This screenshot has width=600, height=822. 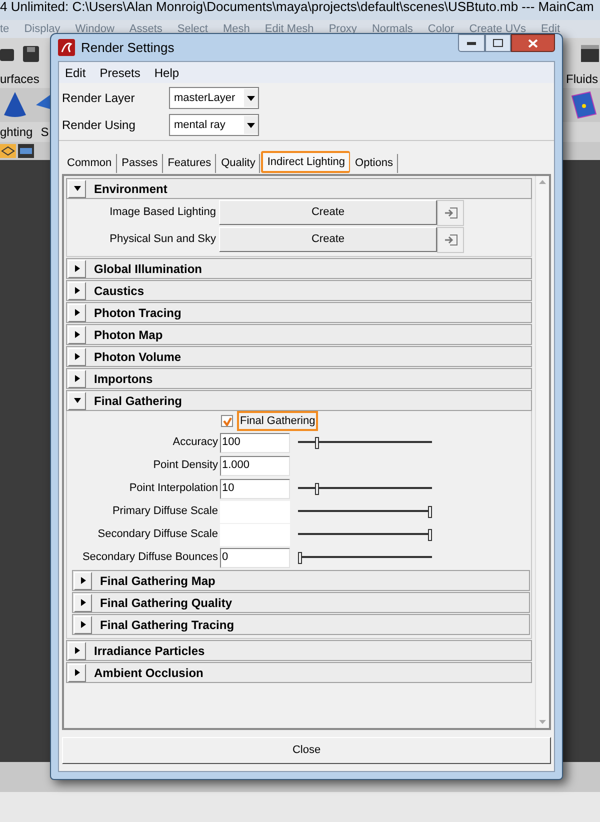 I want to click on clapper-icon, so click(x=590, y=54).